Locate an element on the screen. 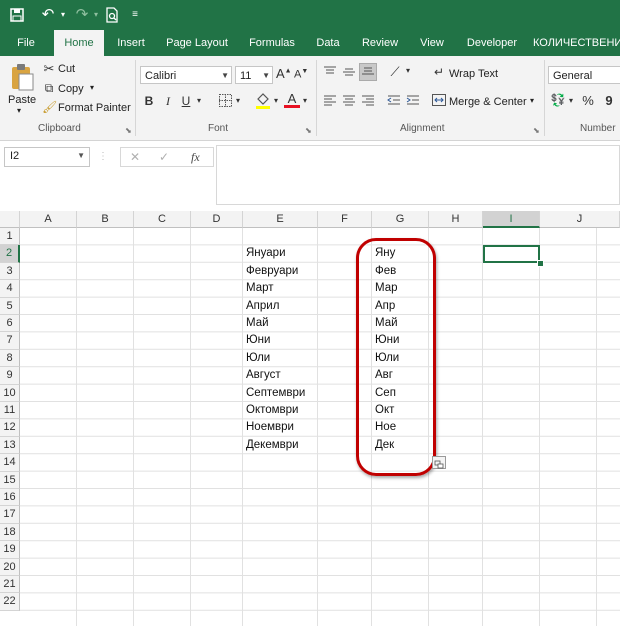 Image resolution: width=620 pixels, height=626 pixels. cell-e4: Март is located at coordinates (260, 288).